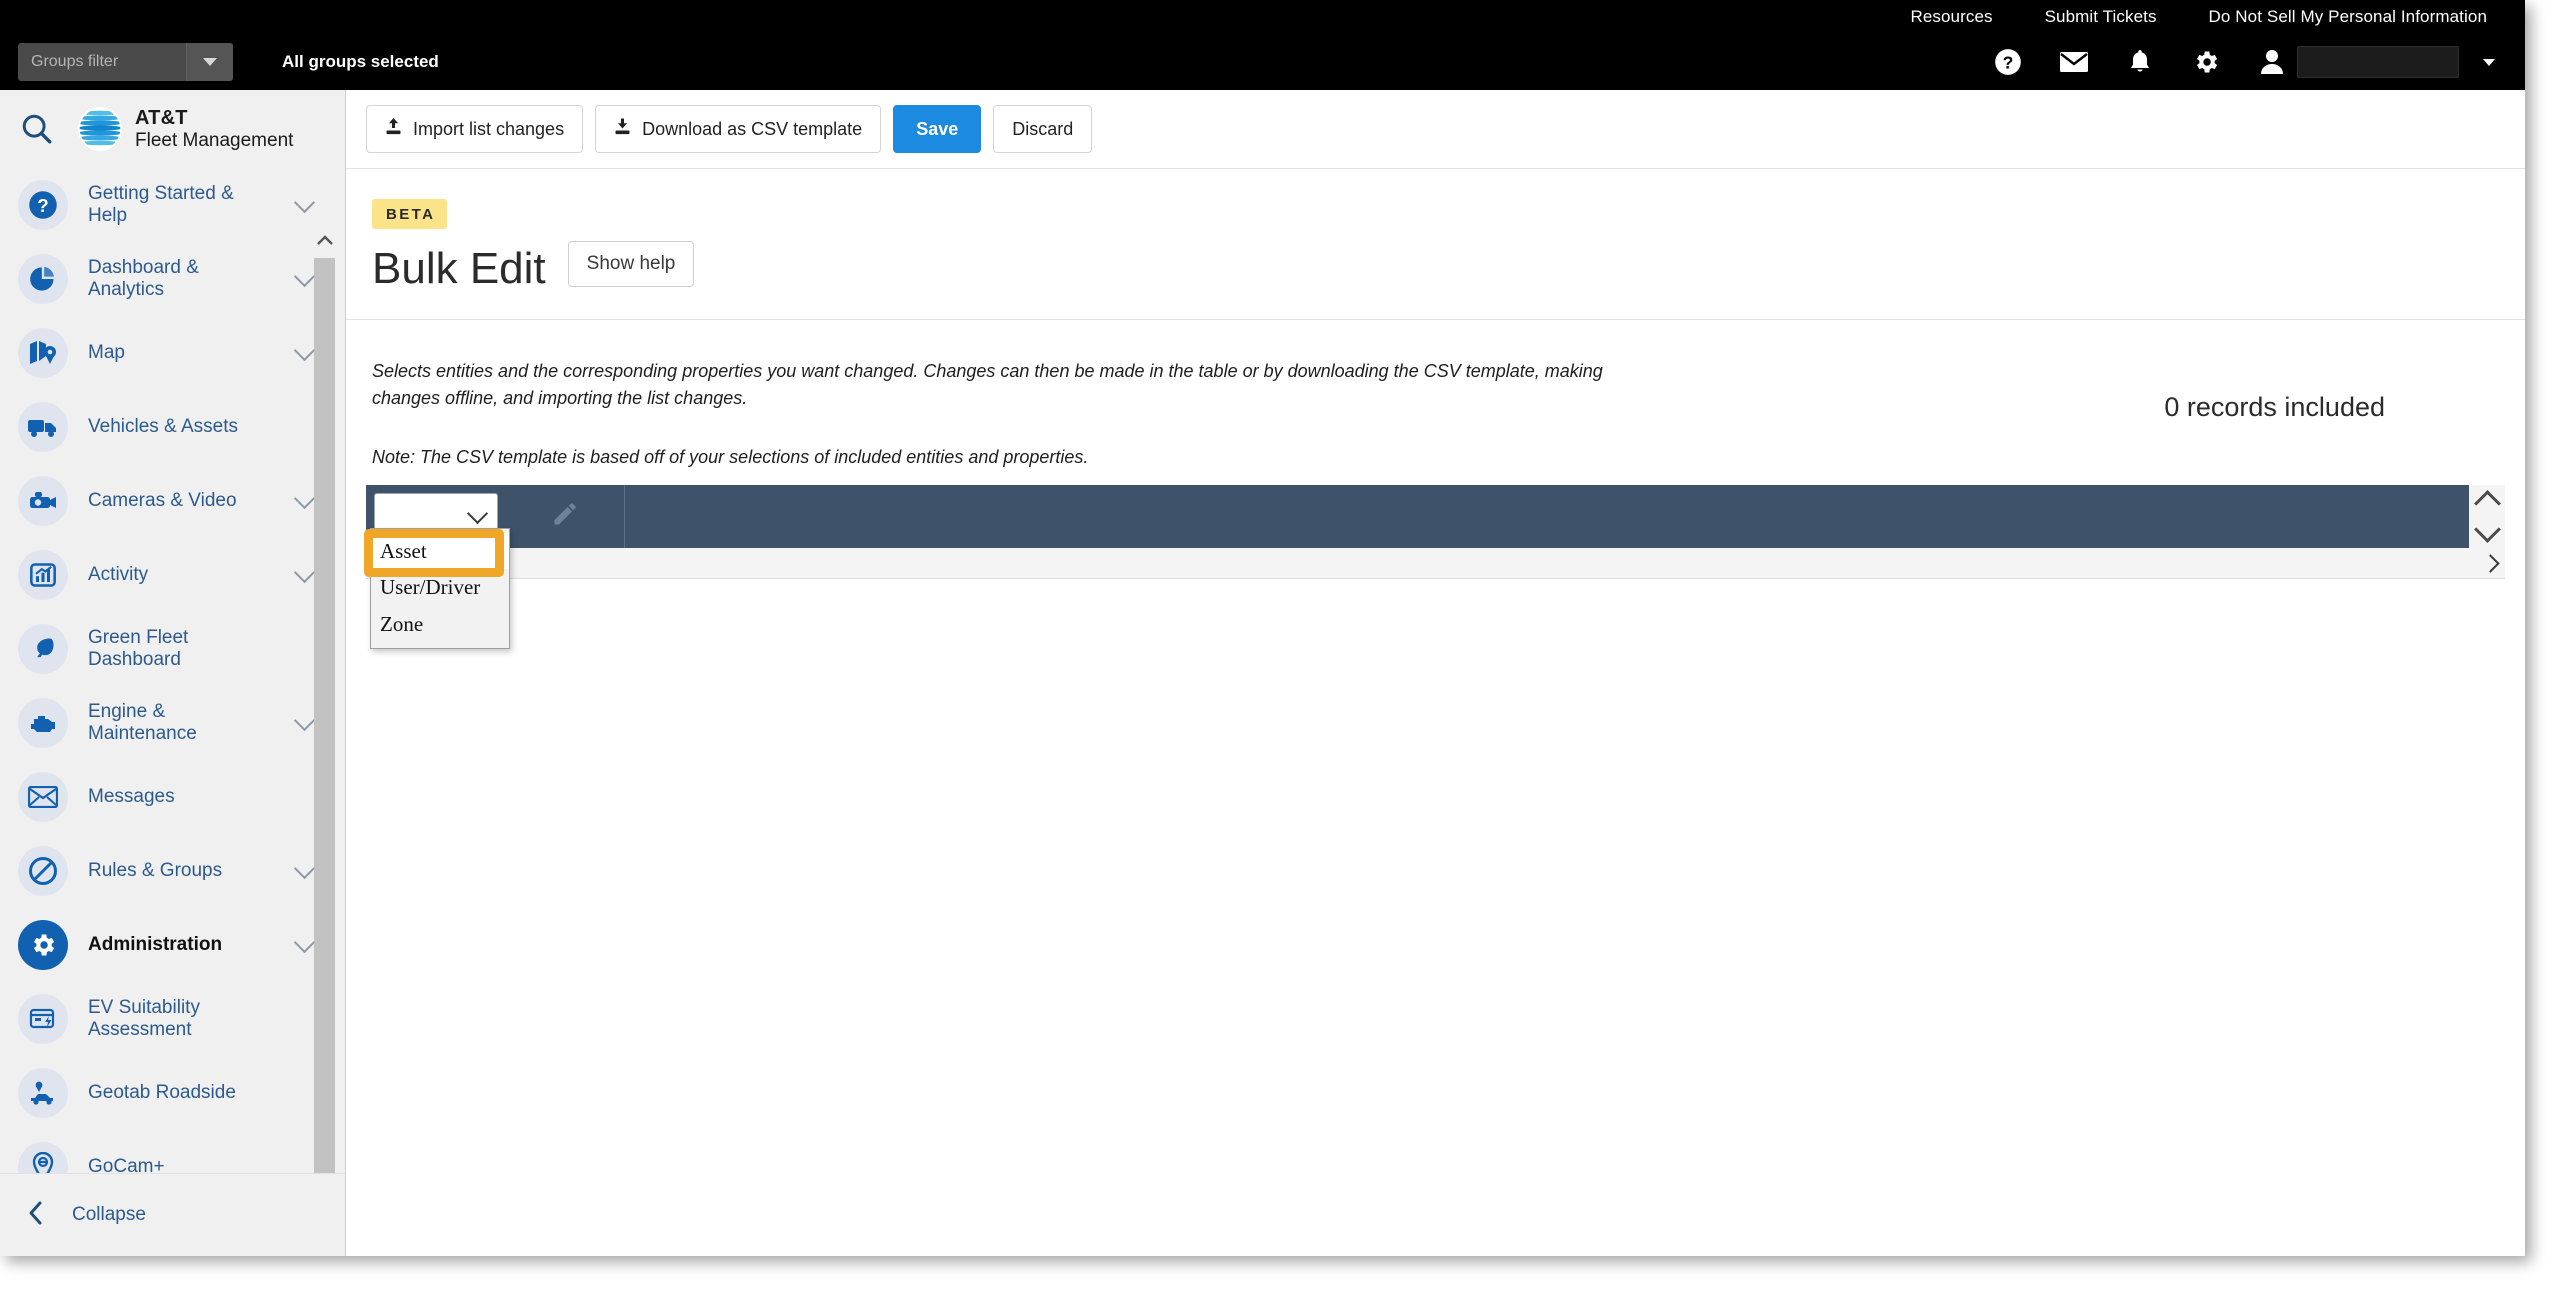 This screenshot has width=2560, height=1292. Describe the element at coordinates (109, 1214) in the screenshot. I see `sidebar-collapse-label: Collapse` at that location.